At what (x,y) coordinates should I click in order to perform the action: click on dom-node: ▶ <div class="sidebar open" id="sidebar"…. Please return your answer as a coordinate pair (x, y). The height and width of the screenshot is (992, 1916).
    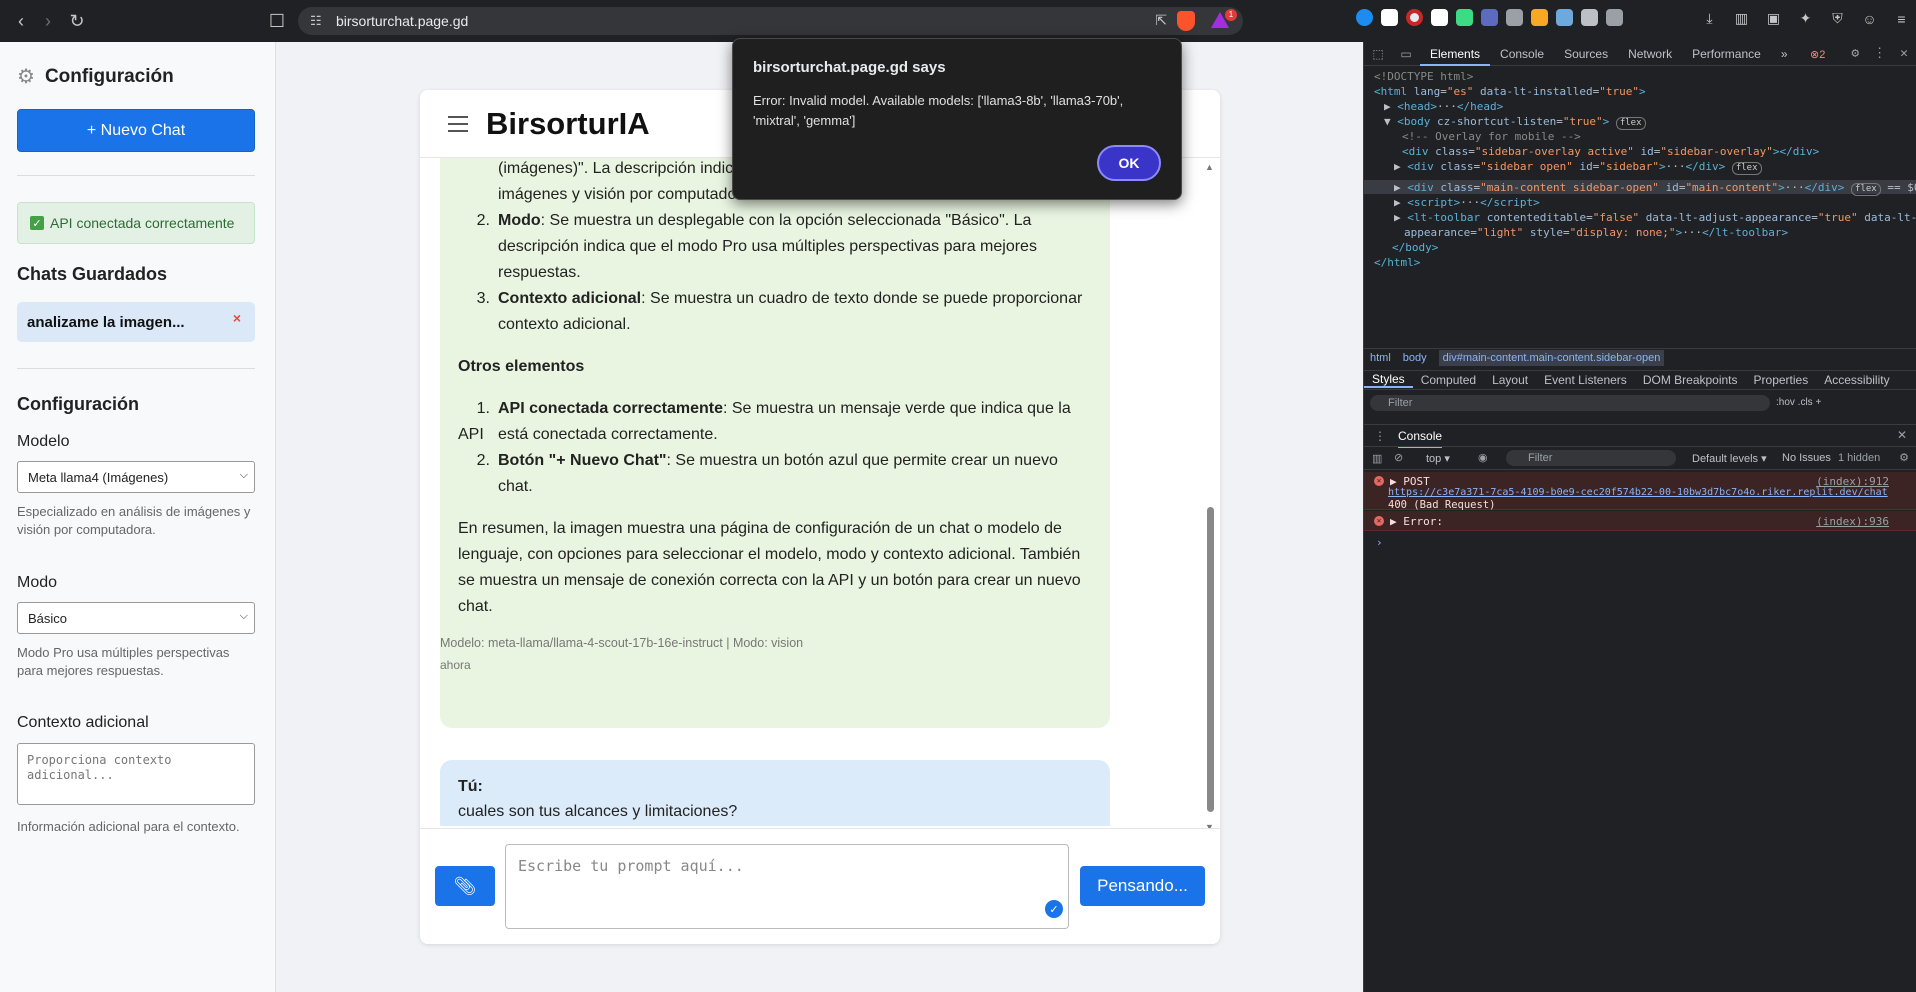
    Looking at the image, I should click on (1578, 167).